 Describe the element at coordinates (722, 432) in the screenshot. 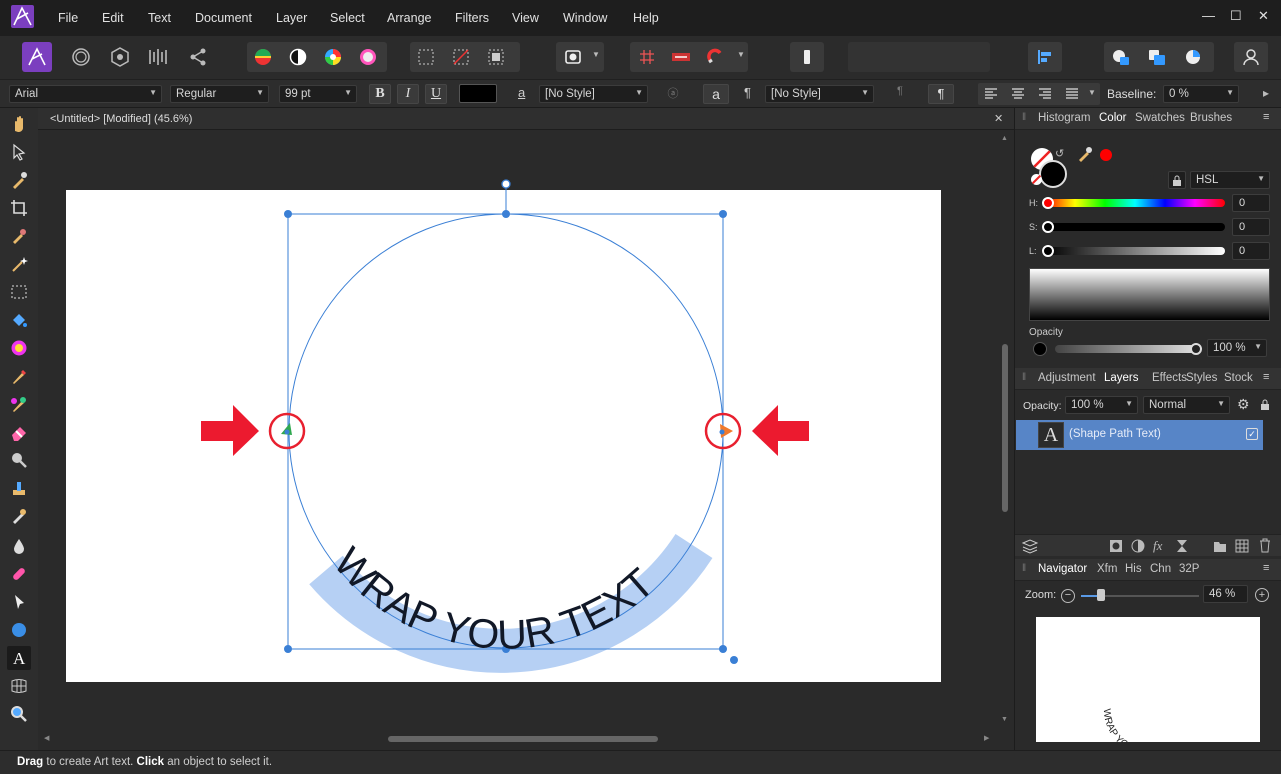

I see `text-end-node` at that location.